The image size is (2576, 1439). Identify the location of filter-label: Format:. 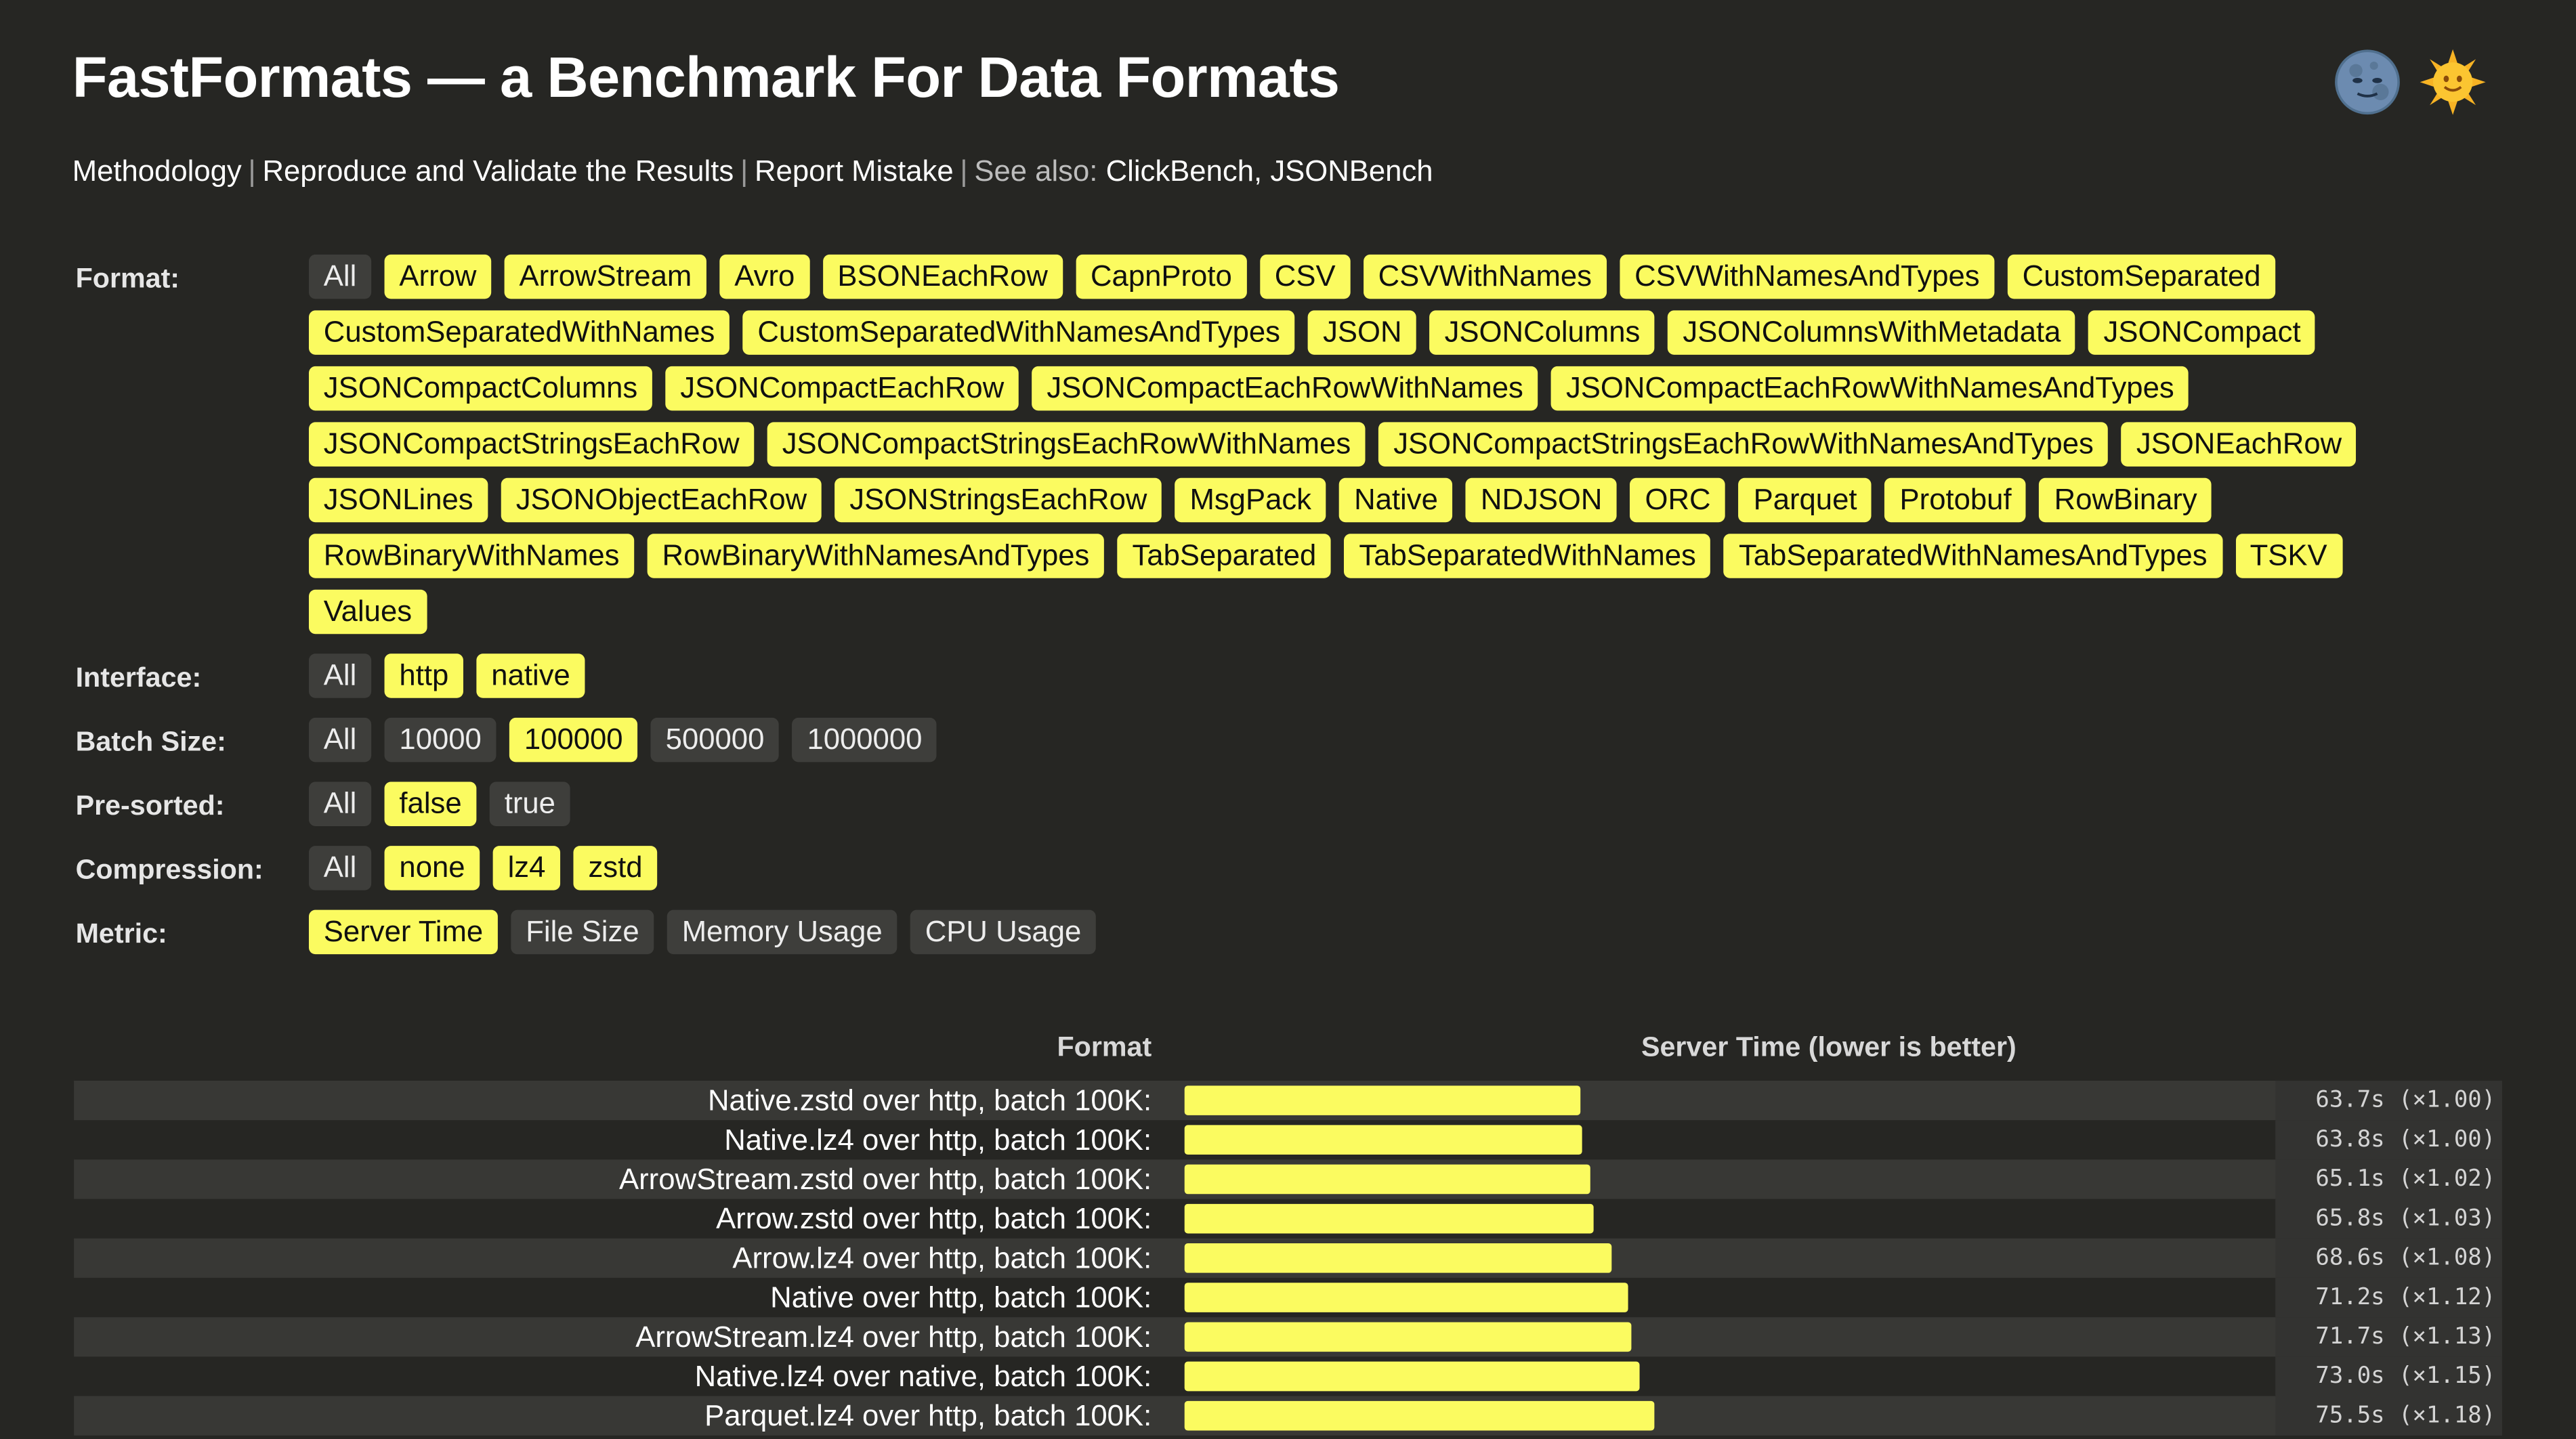
(127, 279).